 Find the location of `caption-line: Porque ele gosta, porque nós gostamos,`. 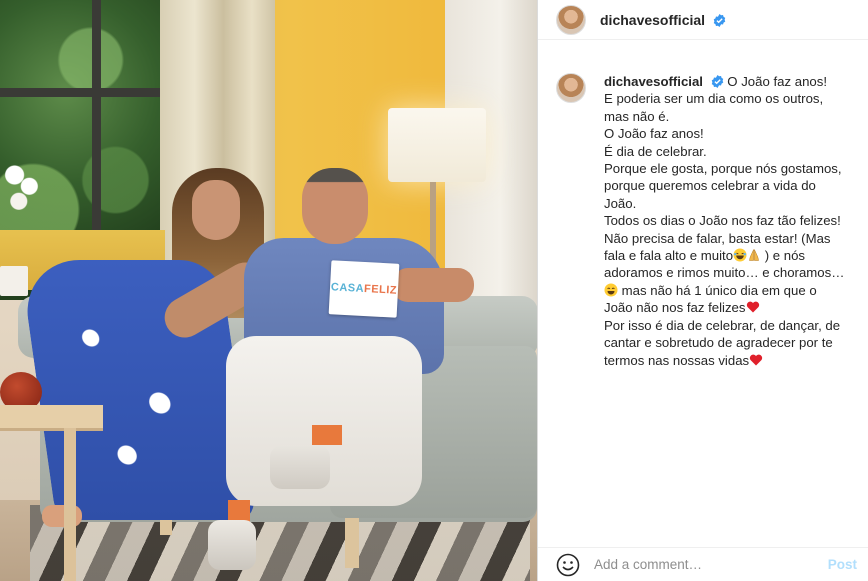

caption-line: Porque ele gosta, porque nós gostamos, is located at coordinates (723, 169).